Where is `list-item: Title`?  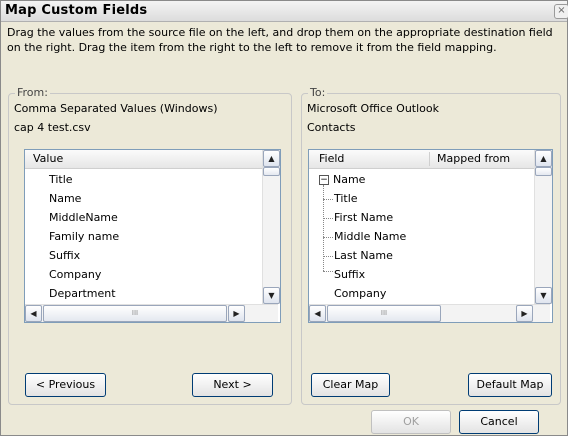 list-item: Title is located at coordinates (61, 179).